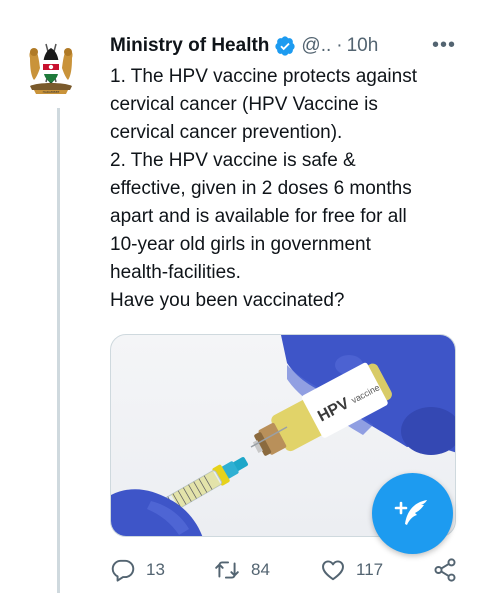 Image resolution: width=480 pixels, height=593 pixels. What do you see at coordinates (58, 350) in the screenshot?
I see `thread-line` at bounding box center [58, 350].